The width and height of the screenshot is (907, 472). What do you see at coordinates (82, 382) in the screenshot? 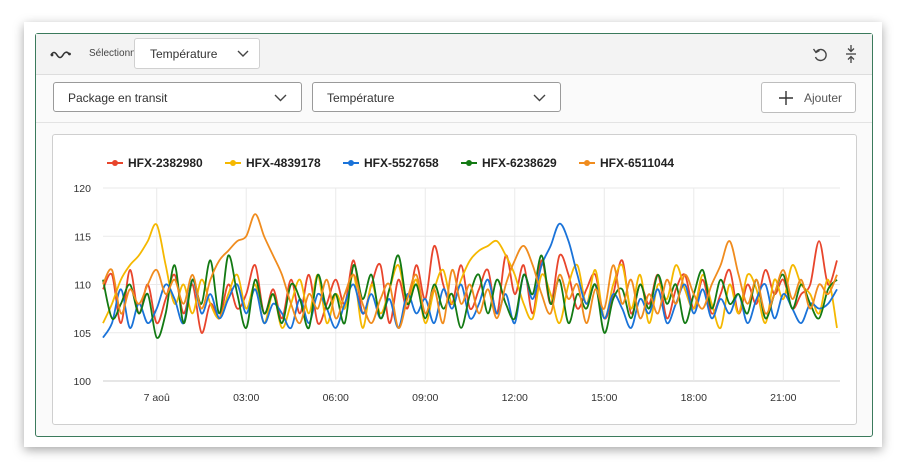
I see `y-tick-label: 100` at bounding box center [82, 382].